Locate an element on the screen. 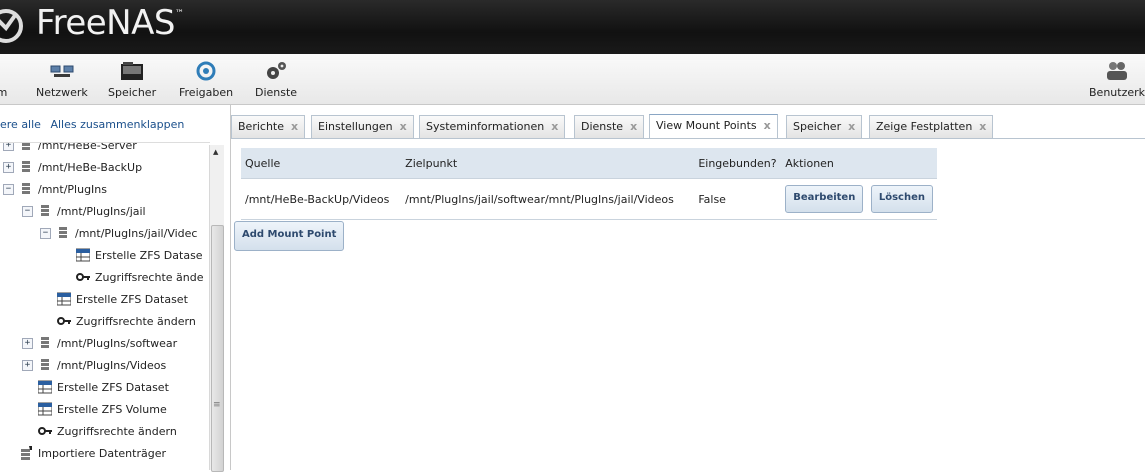 The height and width of the screenshot is (472, 1145). cell-aktionen: Bearbeiten Löschen is located at coordinates (859, 199).